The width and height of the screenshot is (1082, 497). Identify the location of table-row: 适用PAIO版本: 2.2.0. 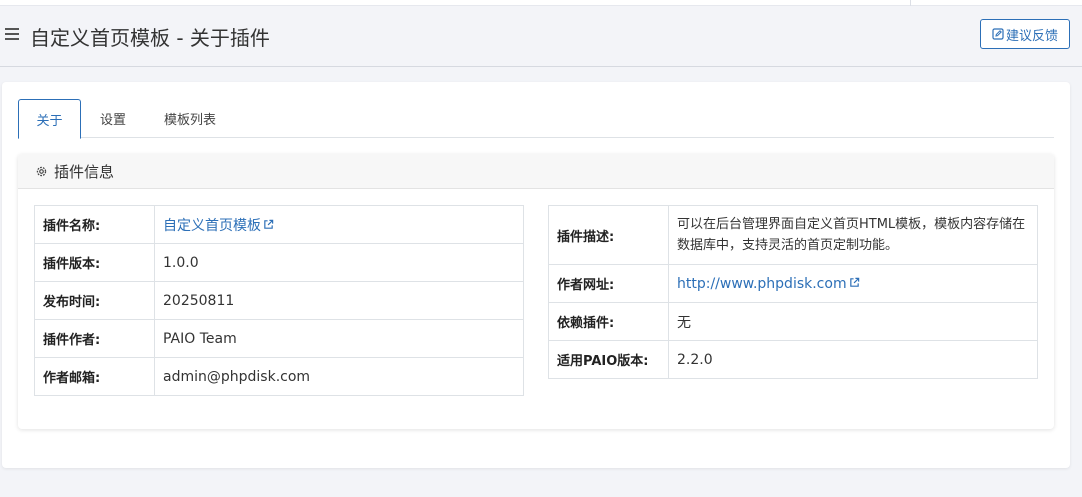
(793, 359).